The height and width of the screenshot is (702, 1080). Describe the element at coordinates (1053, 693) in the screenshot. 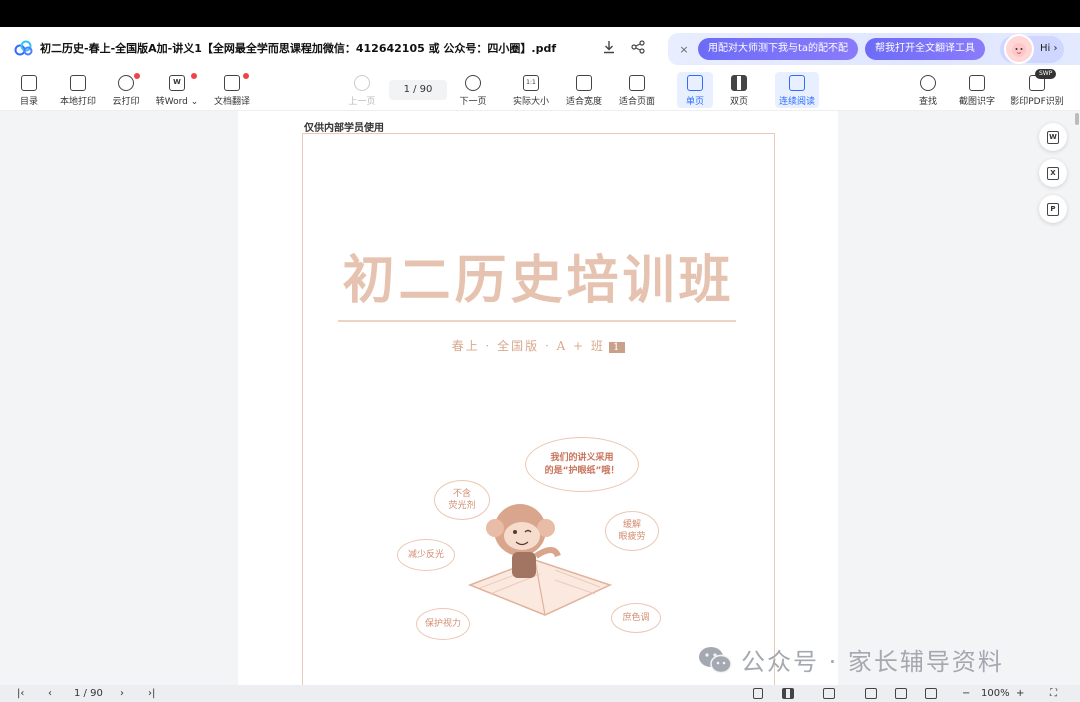

I see `fullscreen-icon: ⛶` at that location.